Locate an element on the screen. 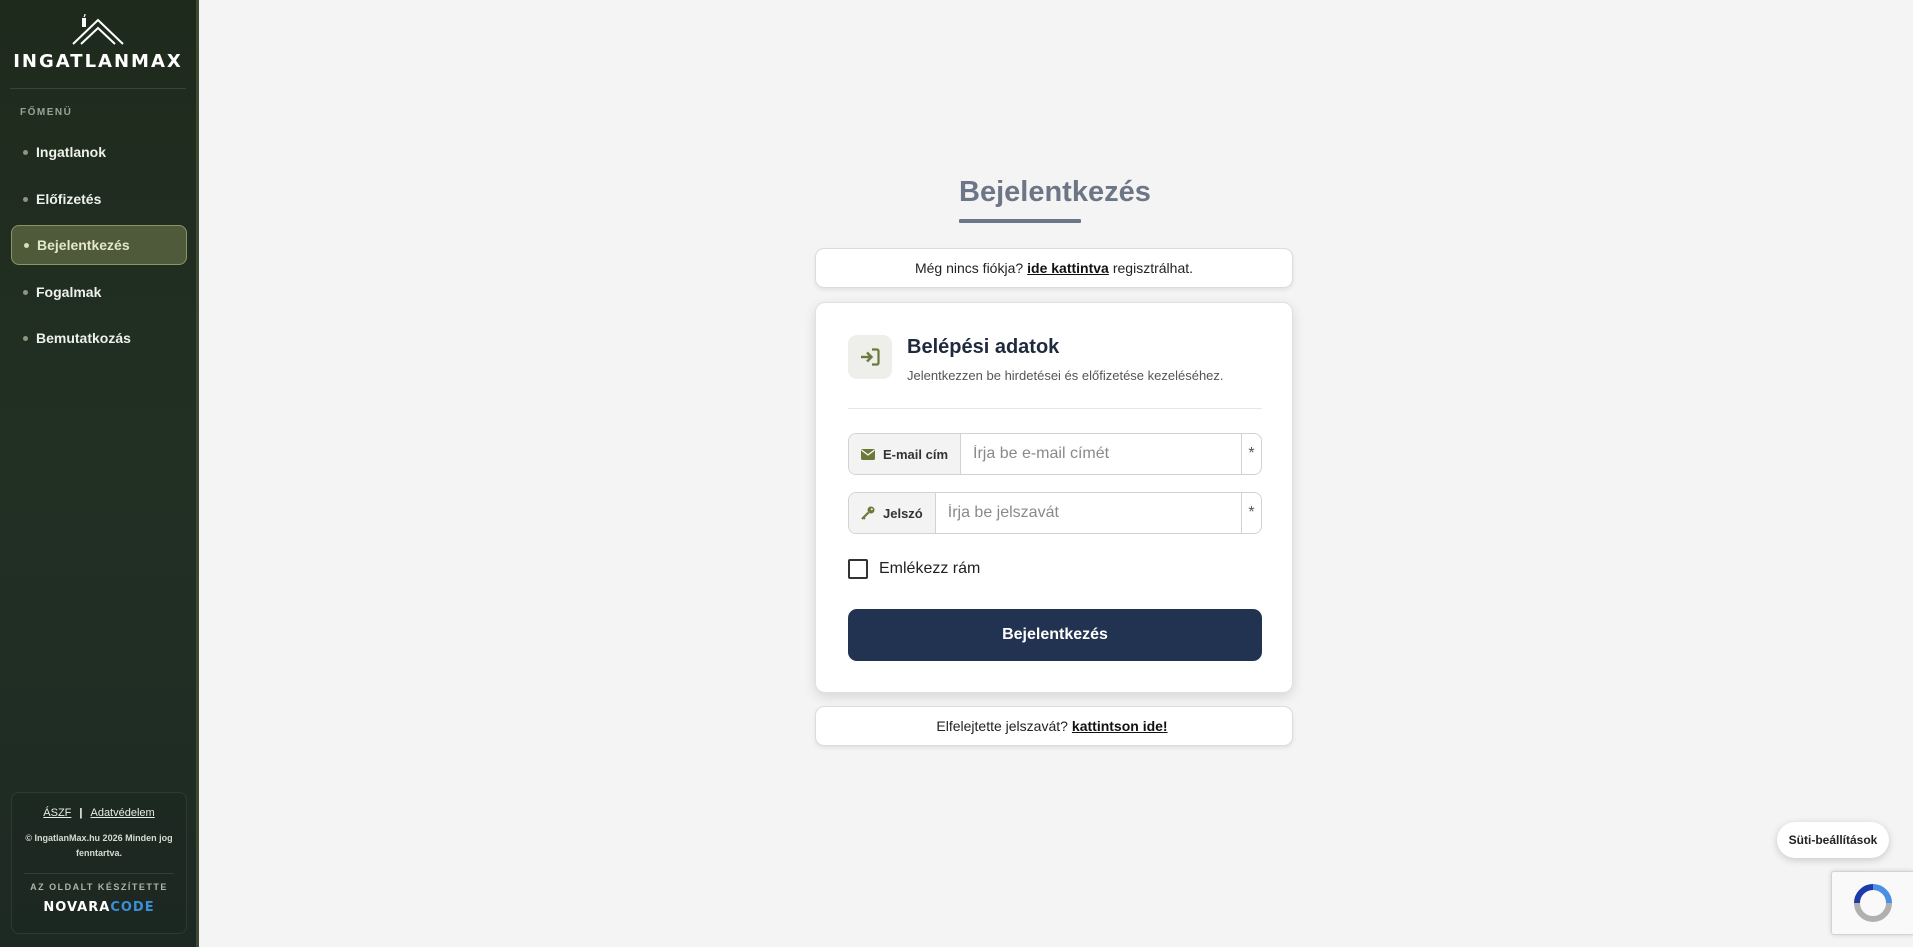 The width and height of the screenshot is (1913, 947). key-icon is located at coordinates (868, 513).